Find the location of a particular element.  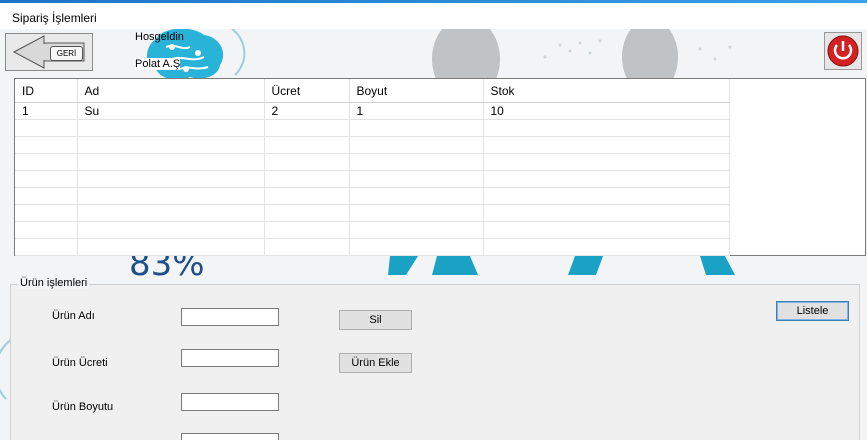

cell-stok: 10 is located at coordinates (606, 111).